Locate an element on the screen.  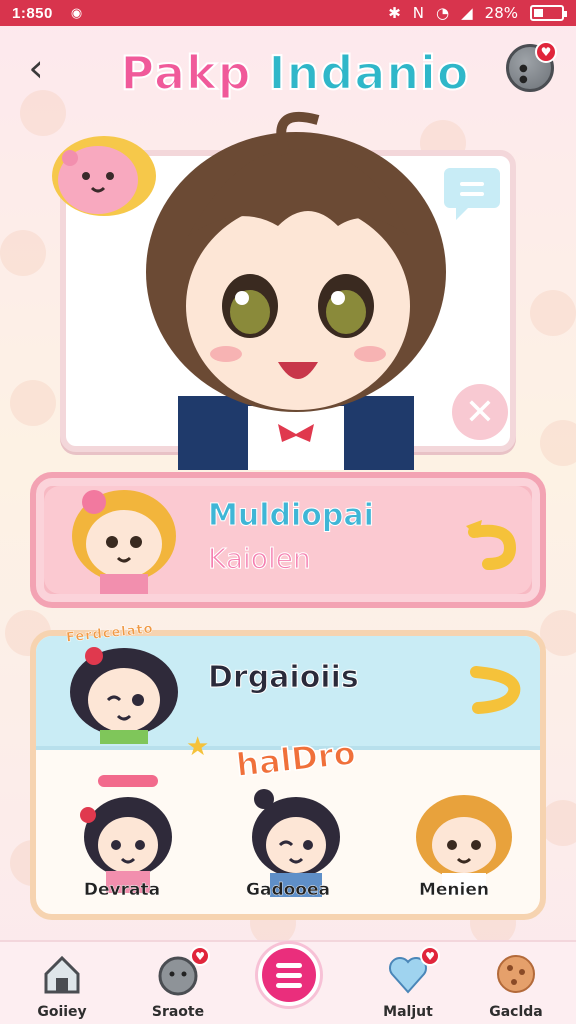
status-time: 1:850 is located at coordinates (32, 13).